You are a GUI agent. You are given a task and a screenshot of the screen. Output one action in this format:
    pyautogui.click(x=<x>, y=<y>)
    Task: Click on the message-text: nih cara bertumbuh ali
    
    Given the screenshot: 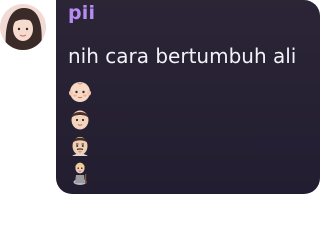 What is the action you would take?
    pyautogui.click(x=182, y=56)
    